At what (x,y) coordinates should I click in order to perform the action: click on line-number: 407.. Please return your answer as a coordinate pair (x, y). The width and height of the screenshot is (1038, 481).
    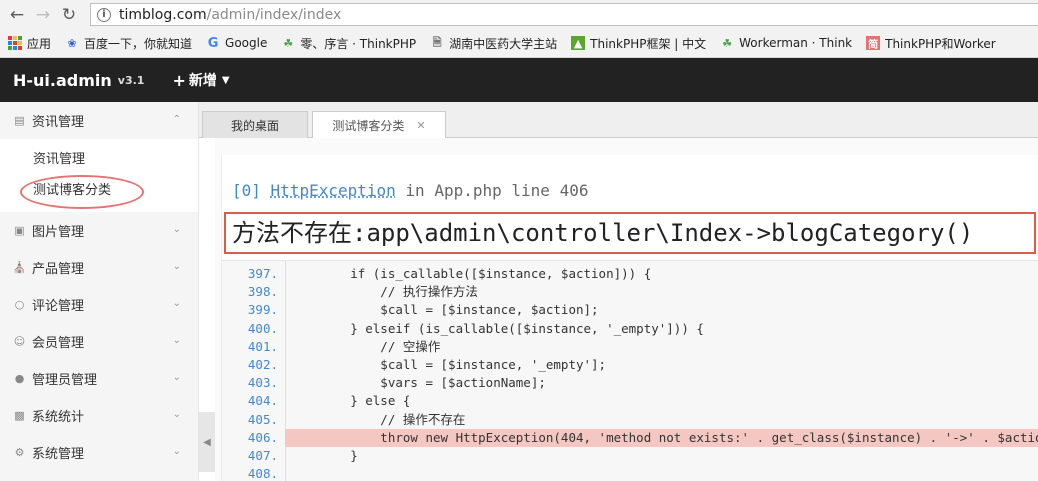
    Looking at the image, I should click on (262, 455).